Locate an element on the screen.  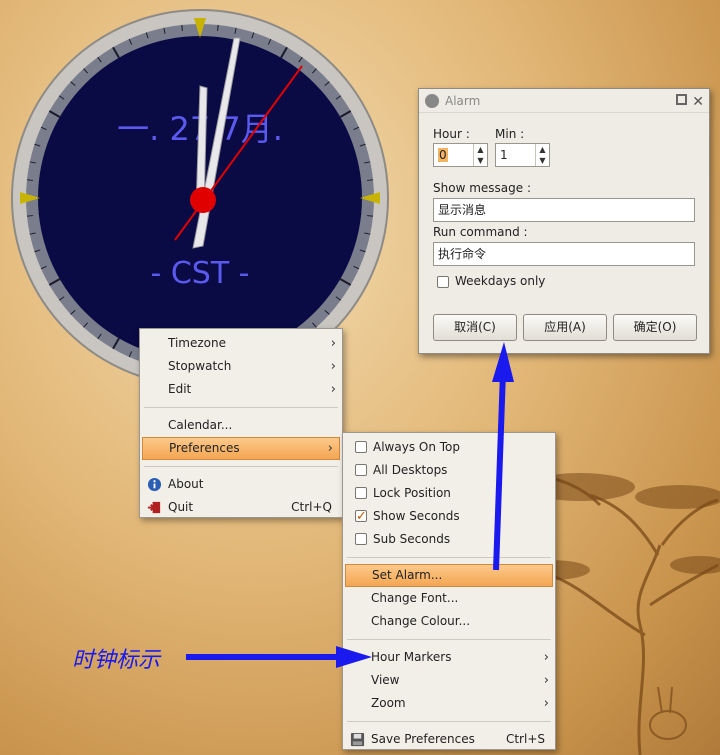
cancel-button: 取消(C) is located at coordinates (475, 327).